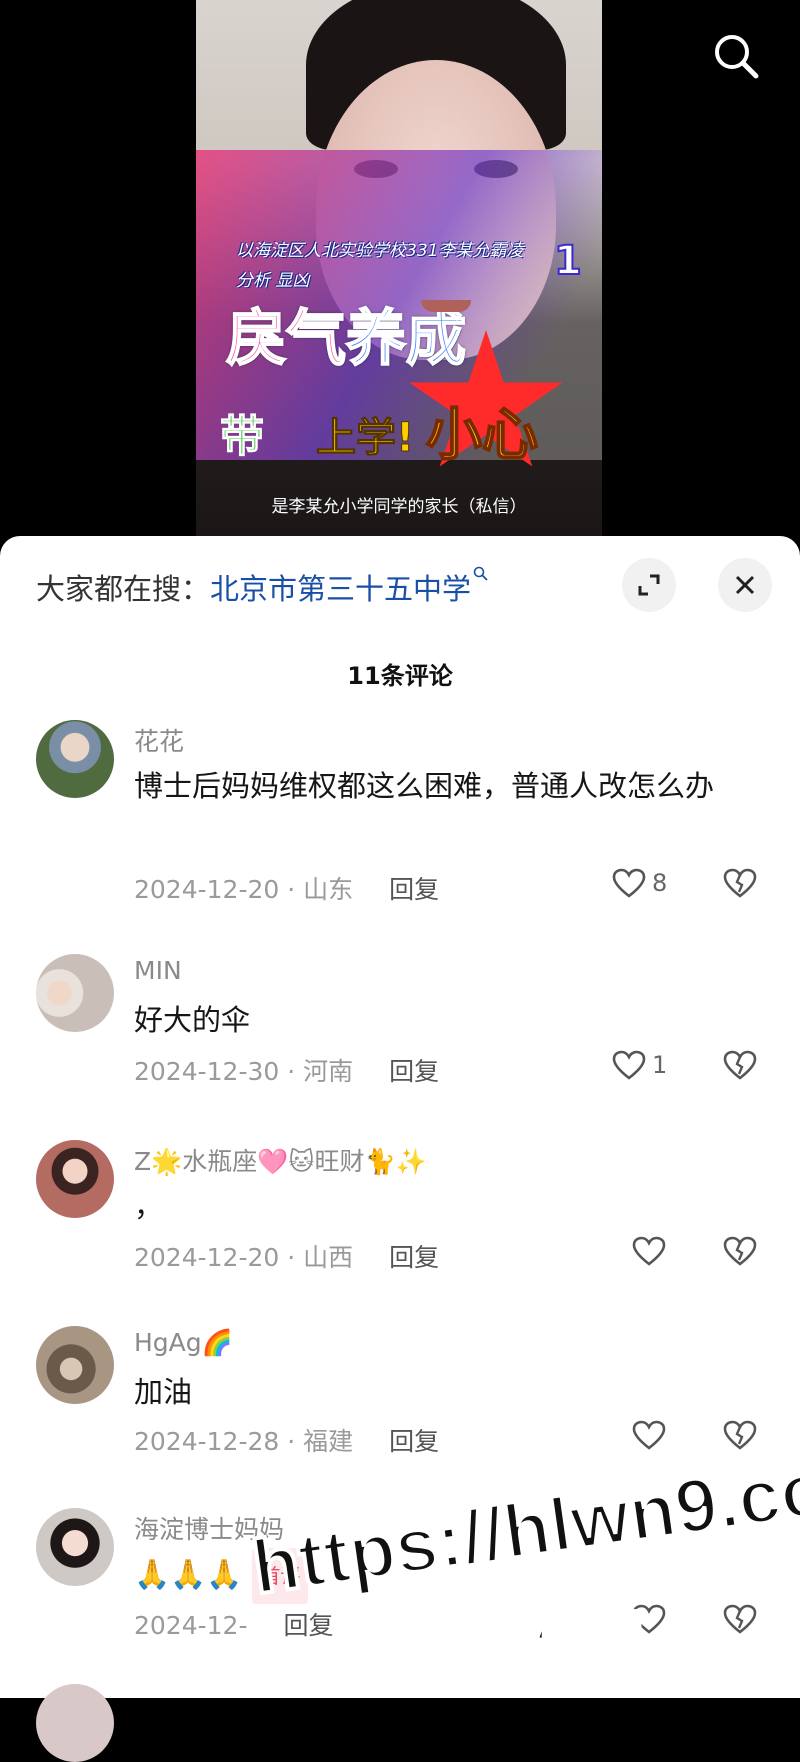 Image resolution: width=800 pixels, height=1762 pixels. I want to click on avatar-partial, so click(75, 1723).